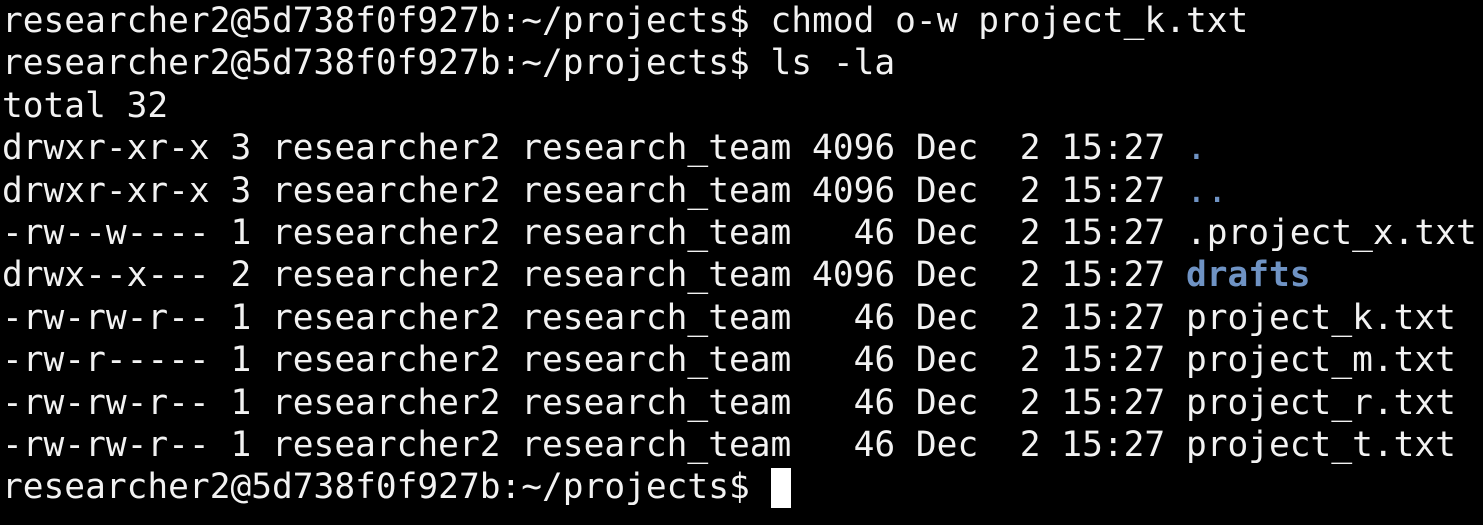  I want to click on listing-row-name: .project_x.txt, so click(1331, 232).